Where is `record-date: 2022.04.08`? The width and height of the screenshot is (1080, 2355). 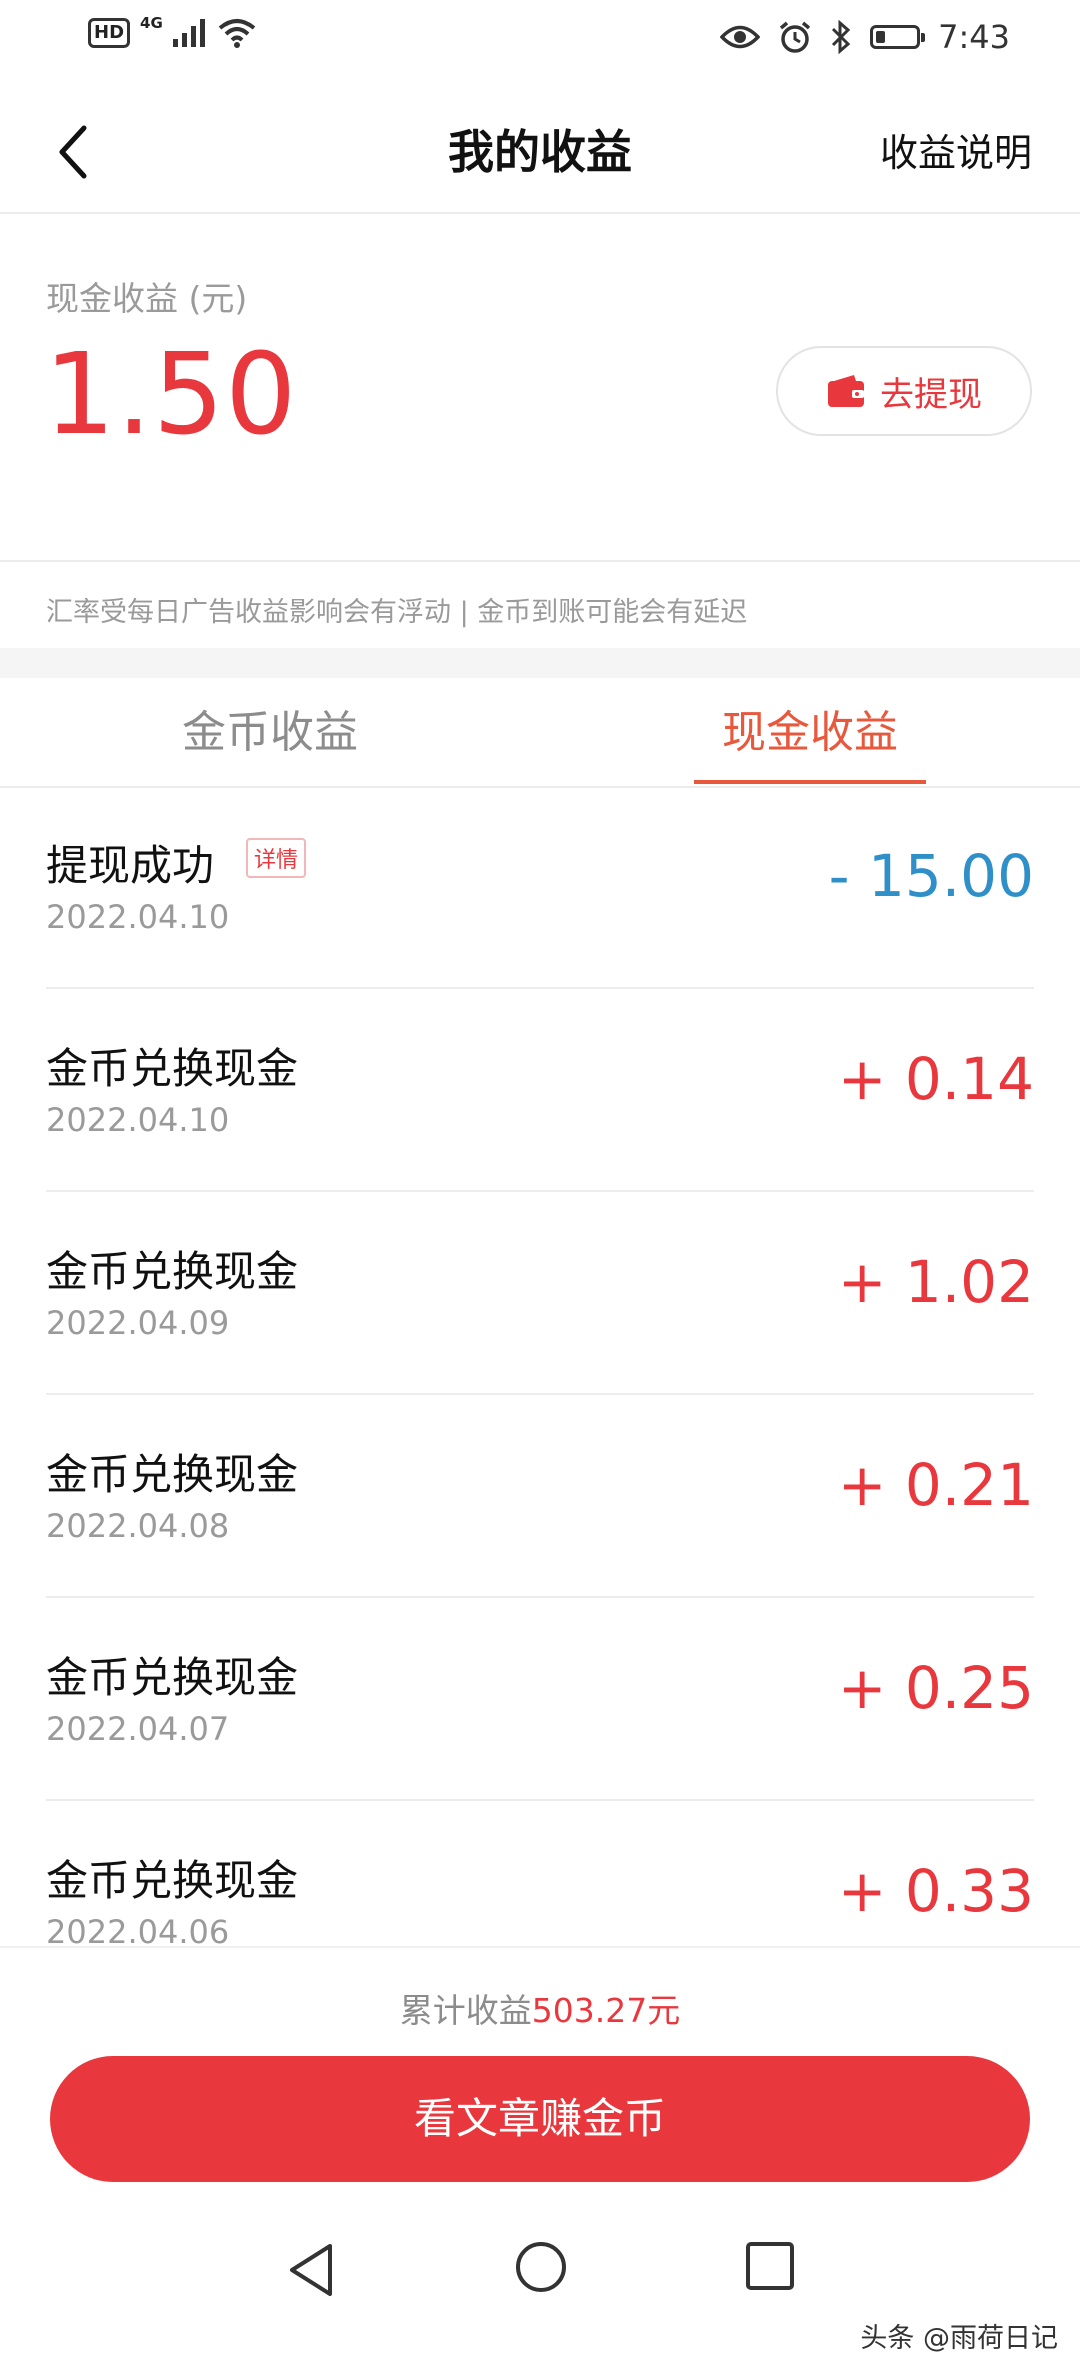
record-date: 2022.04.08 is located at coordinates (138, 1526).